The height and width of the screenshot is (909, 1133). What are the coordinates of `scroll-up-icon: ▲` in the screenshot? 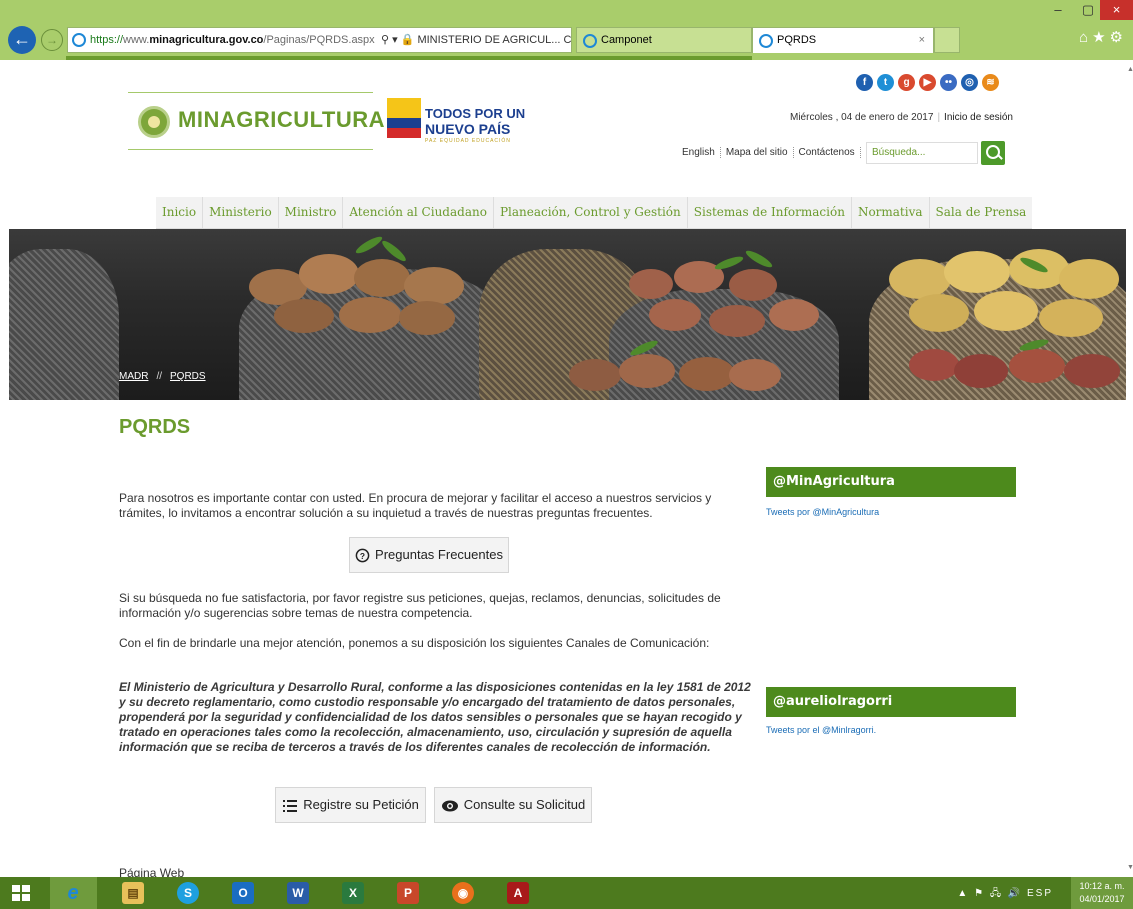 It's located at (1130, 69).